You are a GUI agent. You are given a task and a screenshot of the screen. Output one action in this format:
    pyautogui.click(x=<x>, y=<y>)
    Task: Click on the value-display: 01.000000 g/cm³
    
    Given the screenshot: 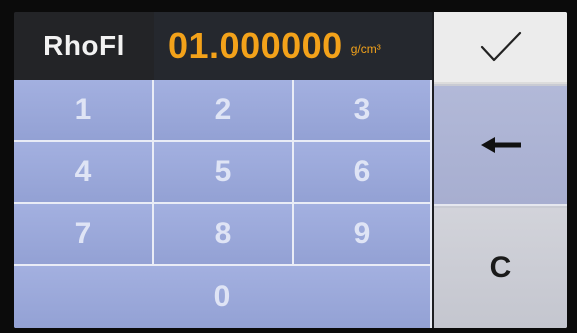 What is the action you would take?
    pyautogui.click(x=293, y=46)
    